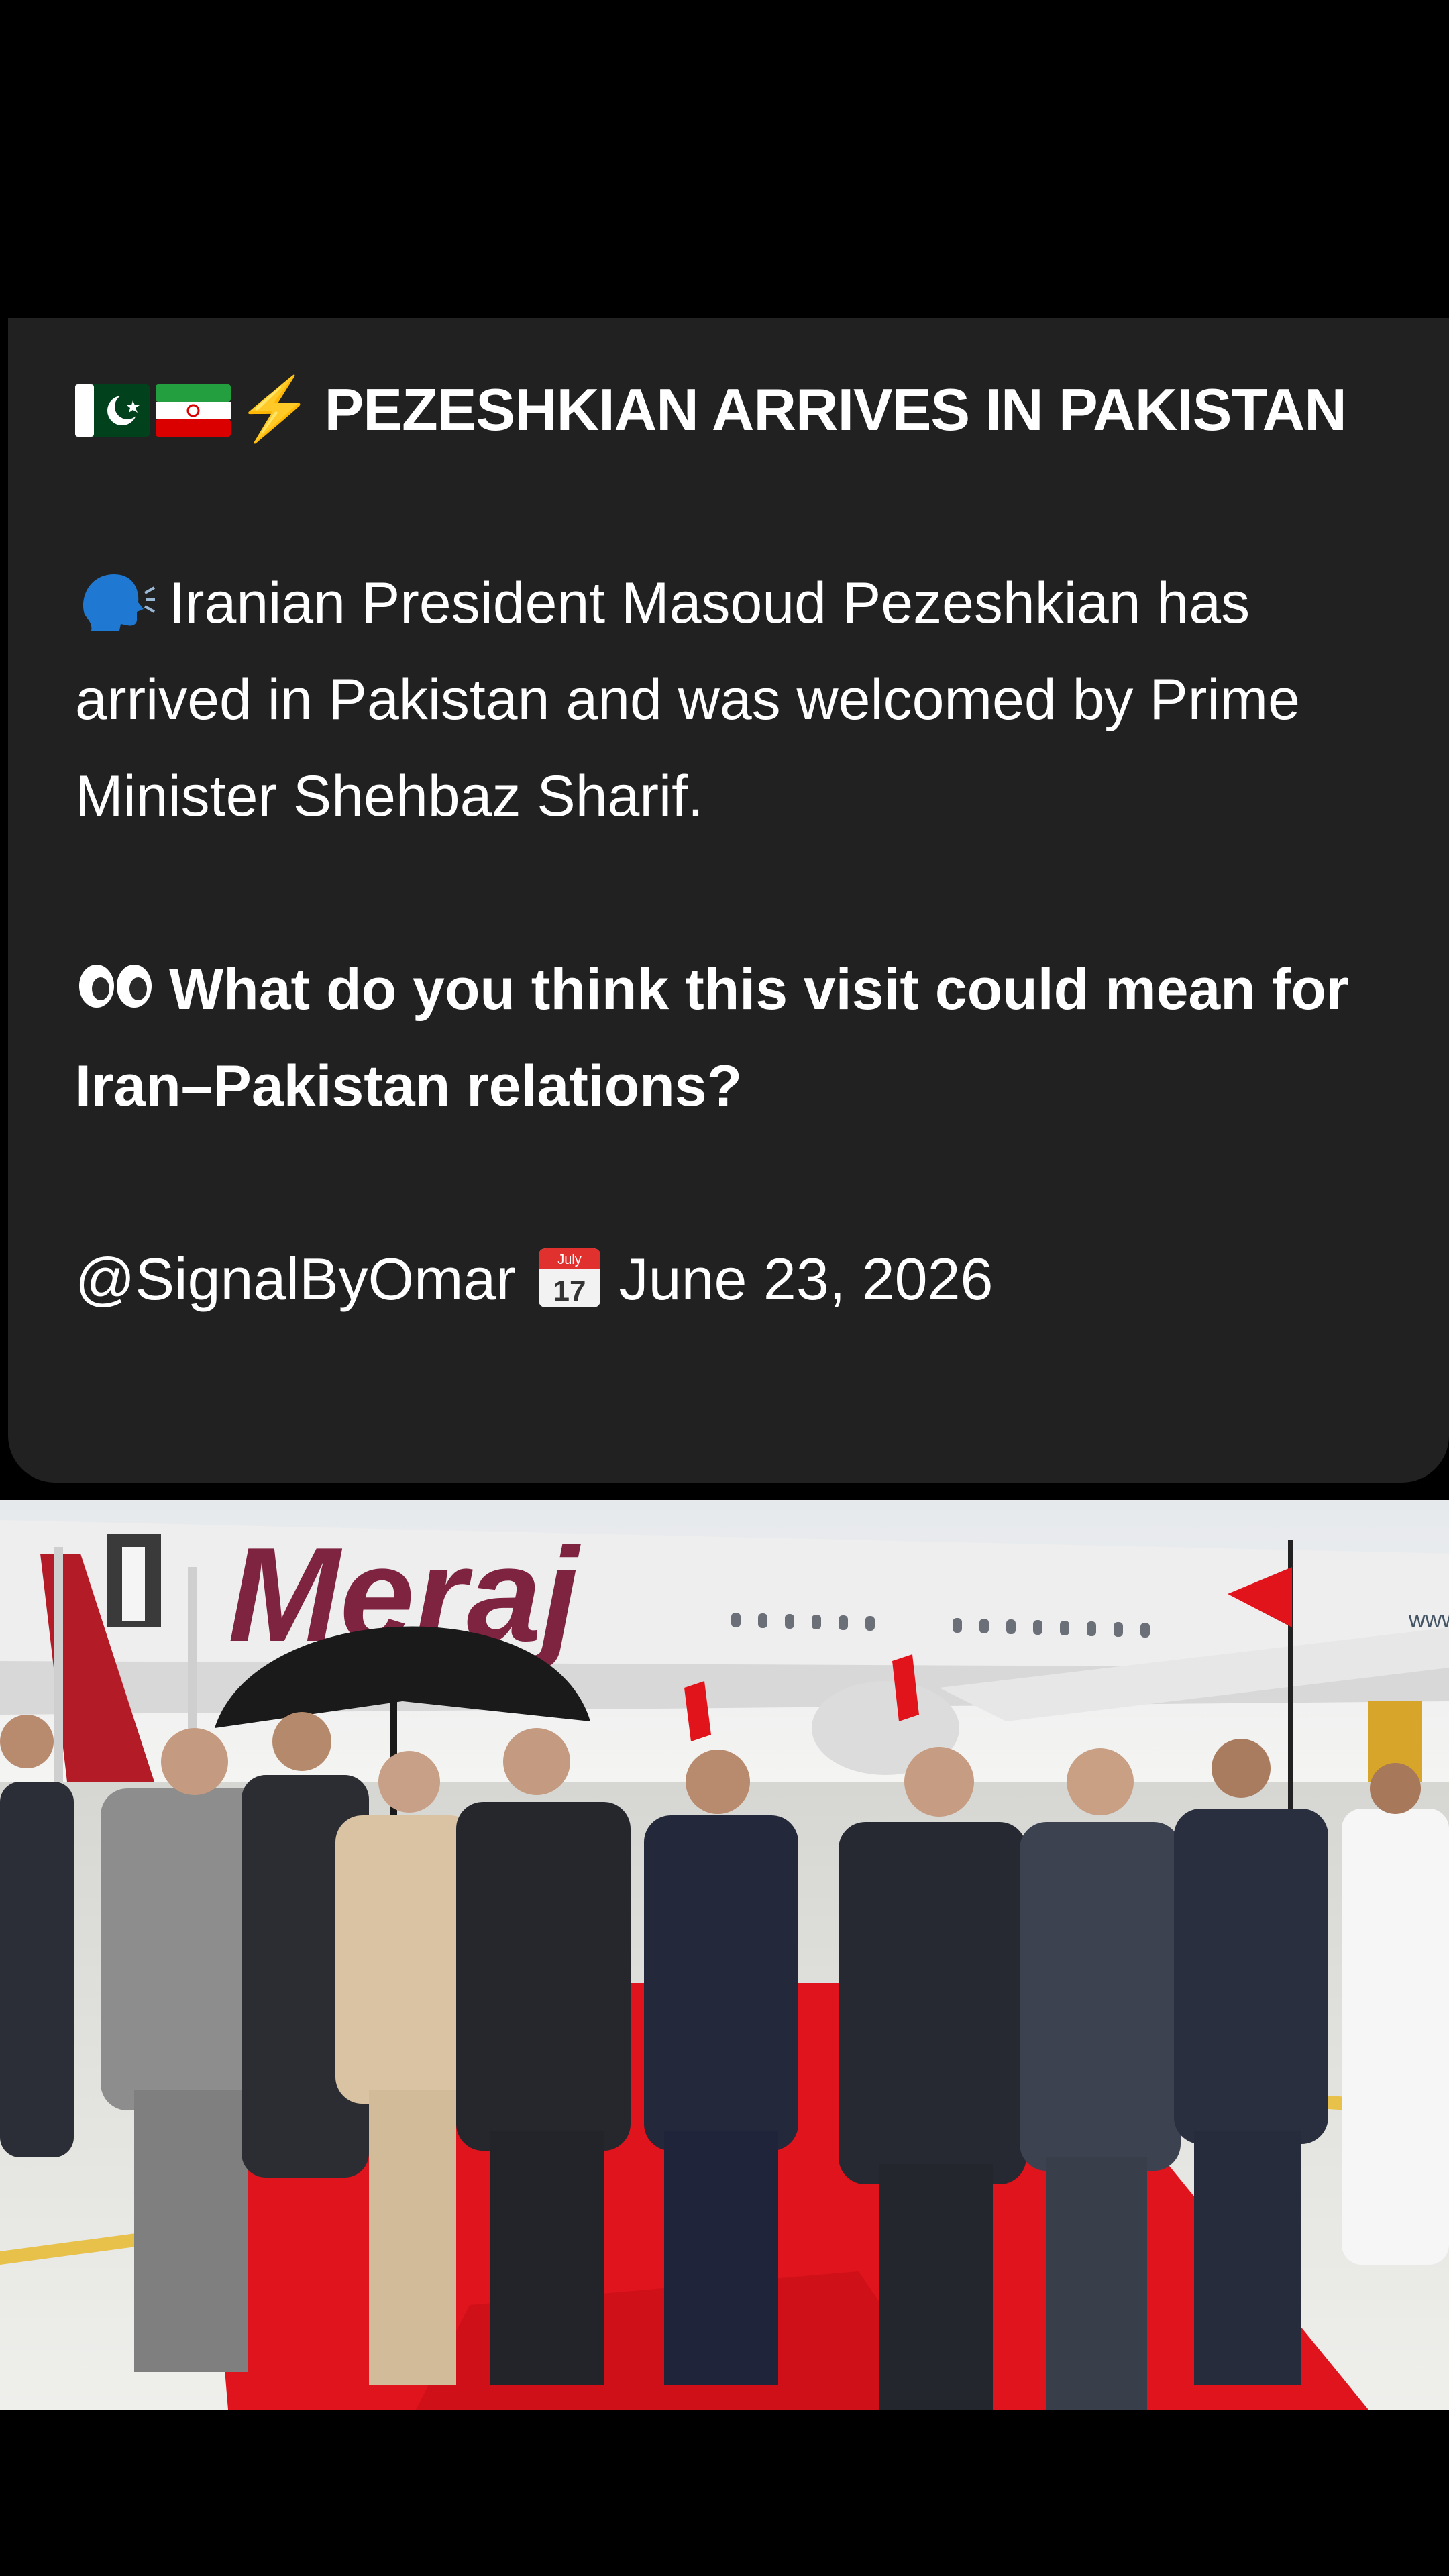 Image resolution: width=1449 pixels, height=2576 pixels. I want to click on calendar-month: July, so click(569, 1259).